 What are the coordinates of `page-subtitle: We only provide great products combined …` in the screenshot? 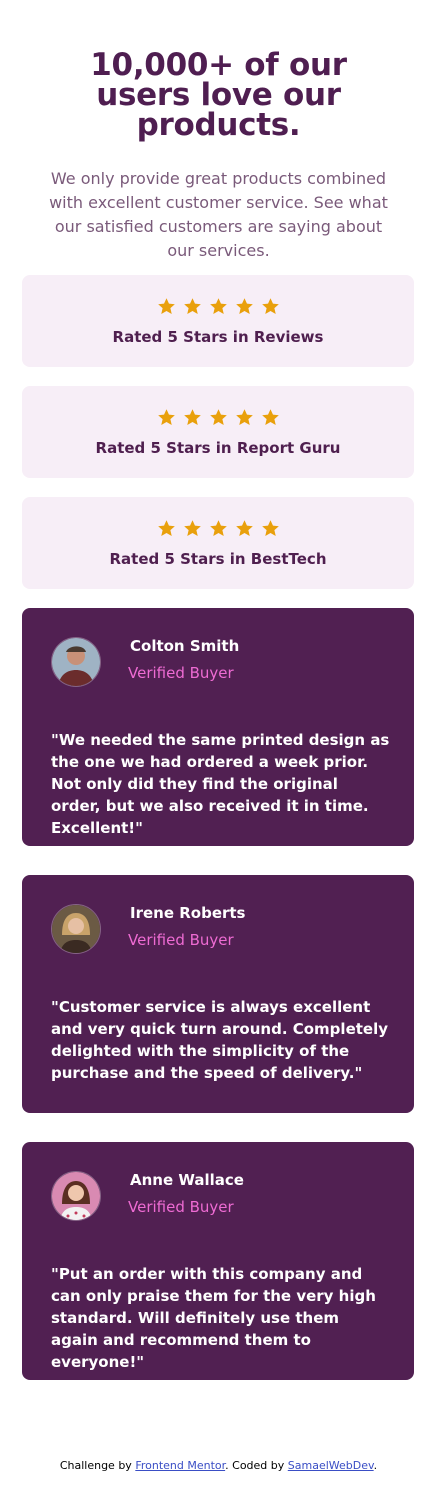 It's located at (218, 214).